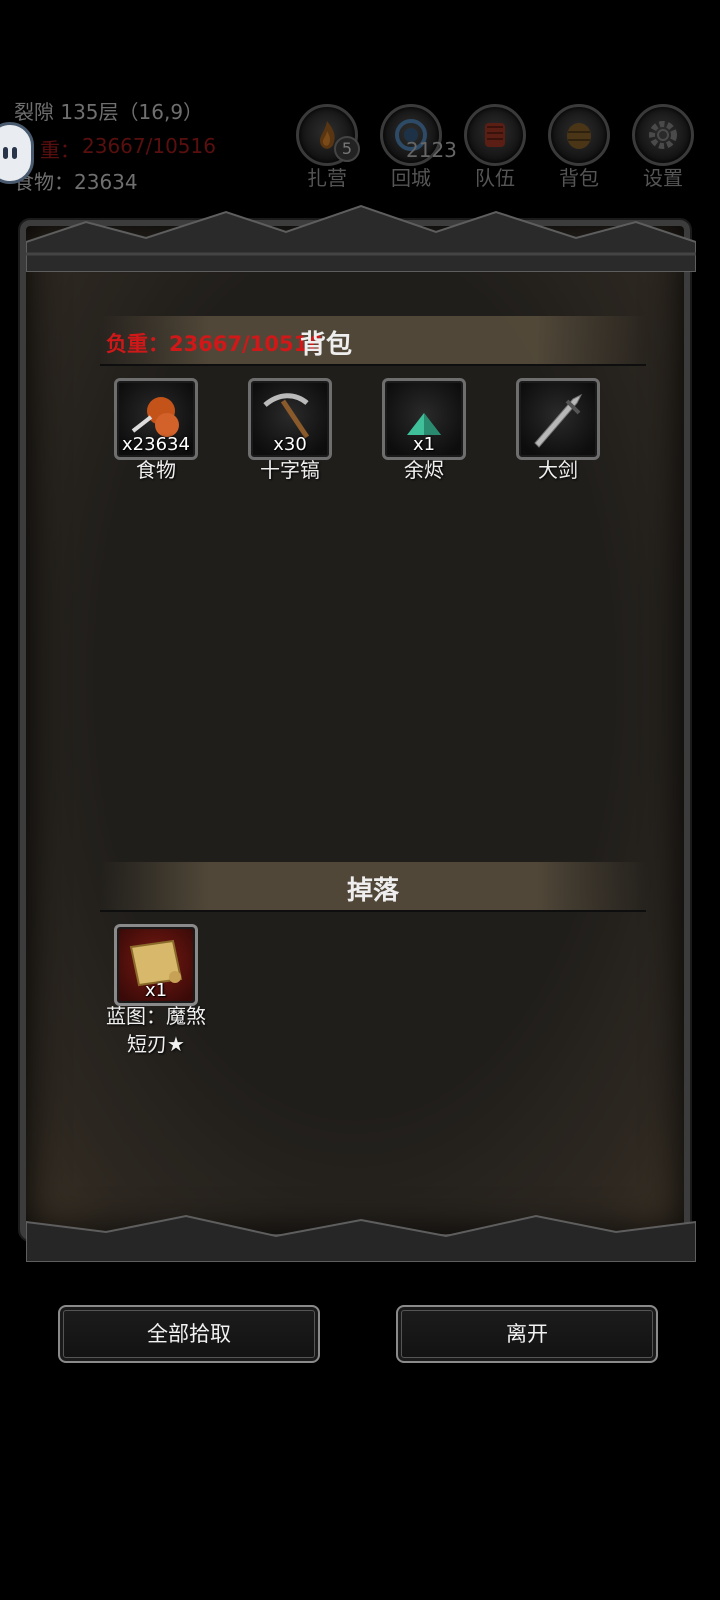 This screenshot has height=1600, width=720. I want to click on hud-weight-label: 重：, so click(60, 150).